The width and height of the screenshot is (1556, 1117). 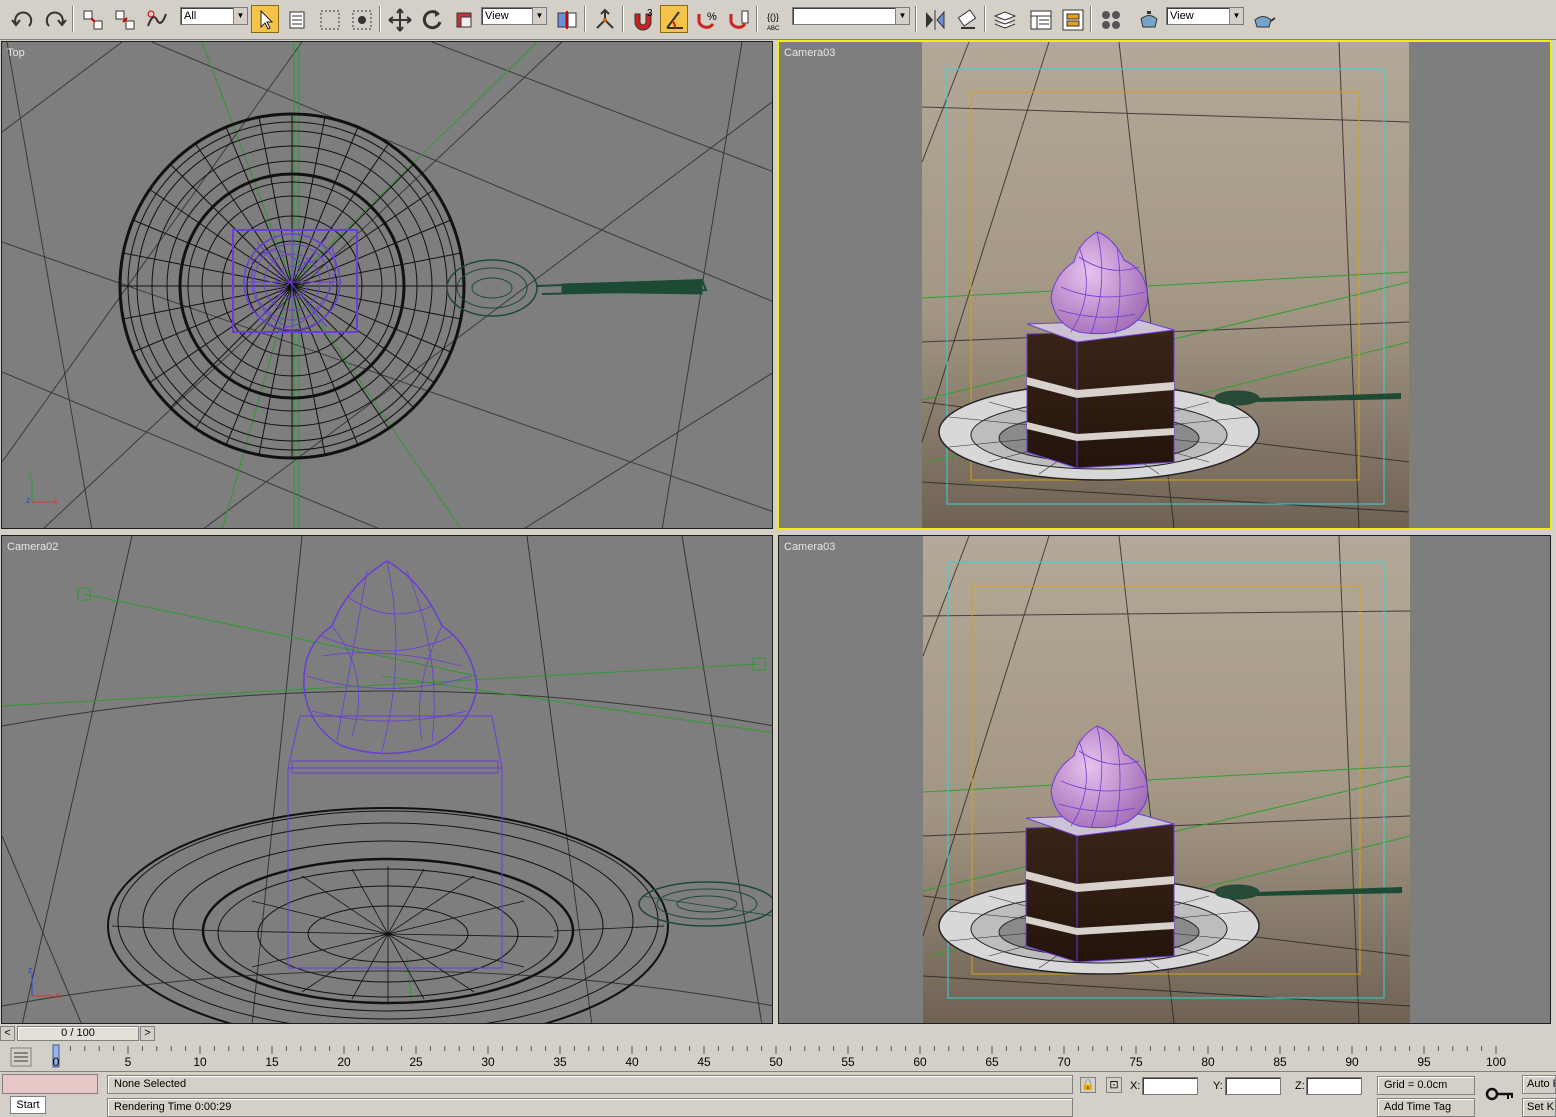 What do you see at coordinates (463, 19) in the screenshot?
I see `select-and-scale-icon` at bounding box center [463, 19].